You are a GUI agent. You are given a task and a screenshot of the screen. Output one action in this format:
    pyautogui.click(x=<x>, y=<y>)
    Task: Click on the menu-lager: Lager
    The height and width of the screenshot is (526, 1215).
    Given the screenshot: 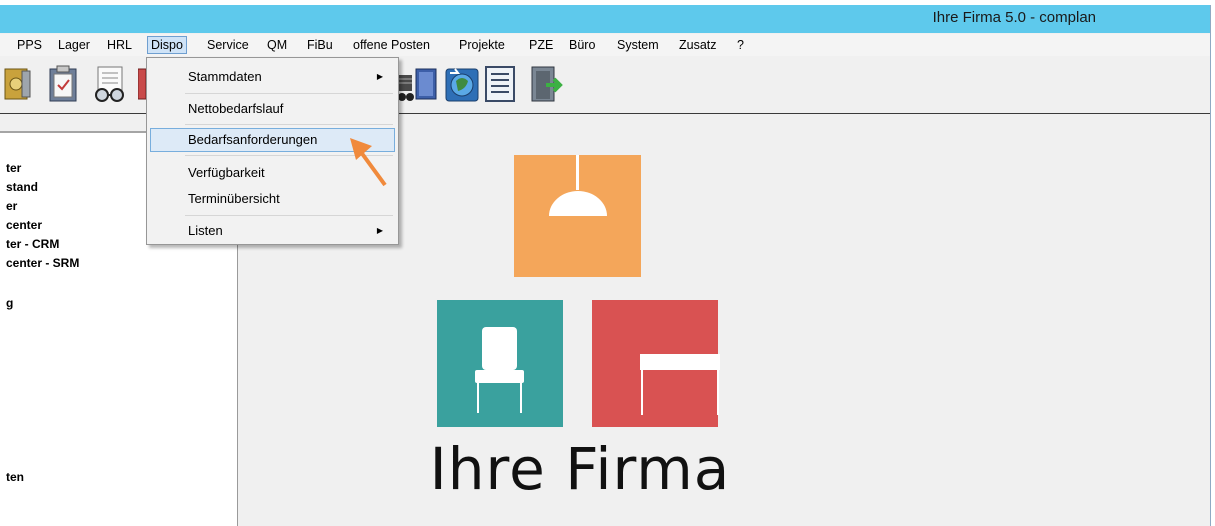 What is the action you would take?
    pyautogui.click(x=74, y=45)
    